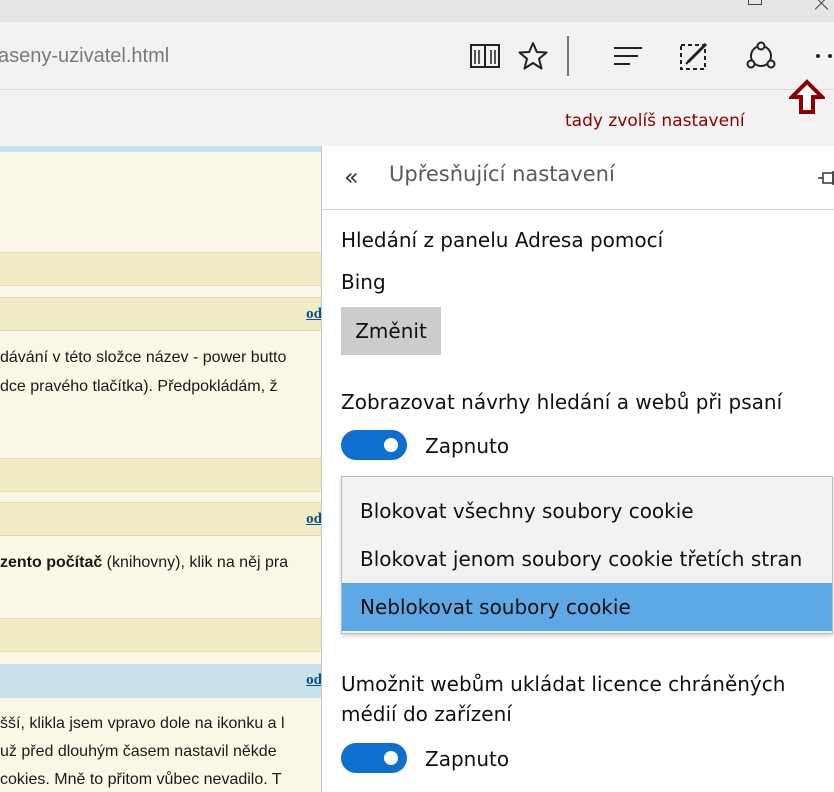 The image size is (834, 792). Describe the element at coordinates (628, 56) in the screenshot. I see `hub-icon` at that location.